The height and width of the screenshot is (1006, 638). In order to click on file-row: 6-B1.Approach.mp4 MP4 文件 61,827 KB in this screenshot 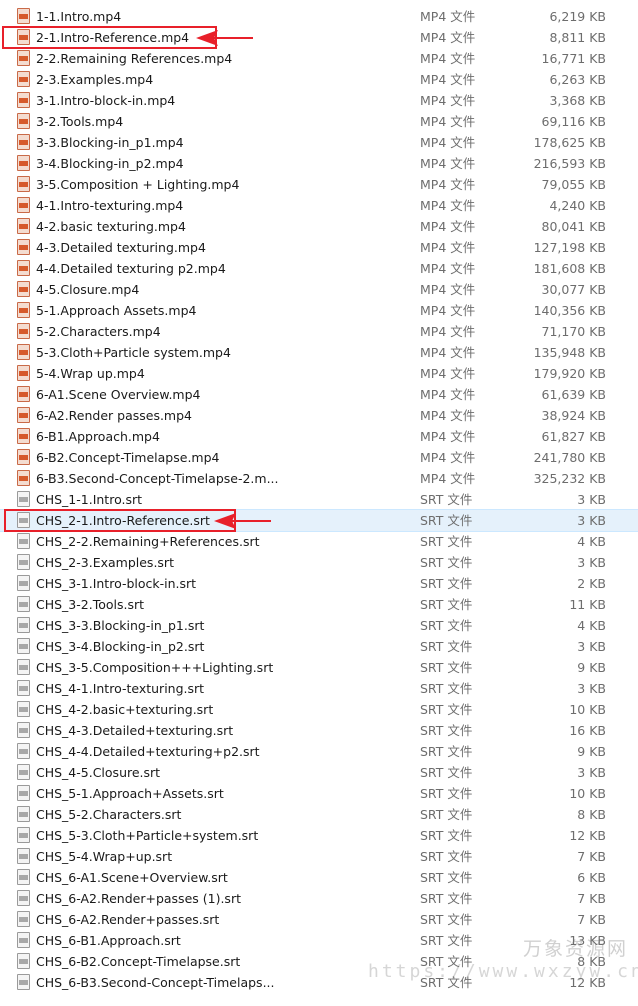, I will do `click(319, 436)`.